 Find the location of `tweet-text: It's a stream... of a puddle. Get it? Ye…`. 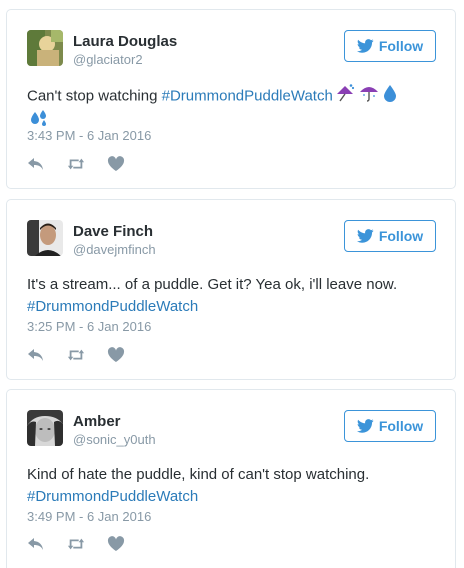

tweet-text: It's a stream... of a puddle. Get it? Ye… is located at coordinates (234, 296).